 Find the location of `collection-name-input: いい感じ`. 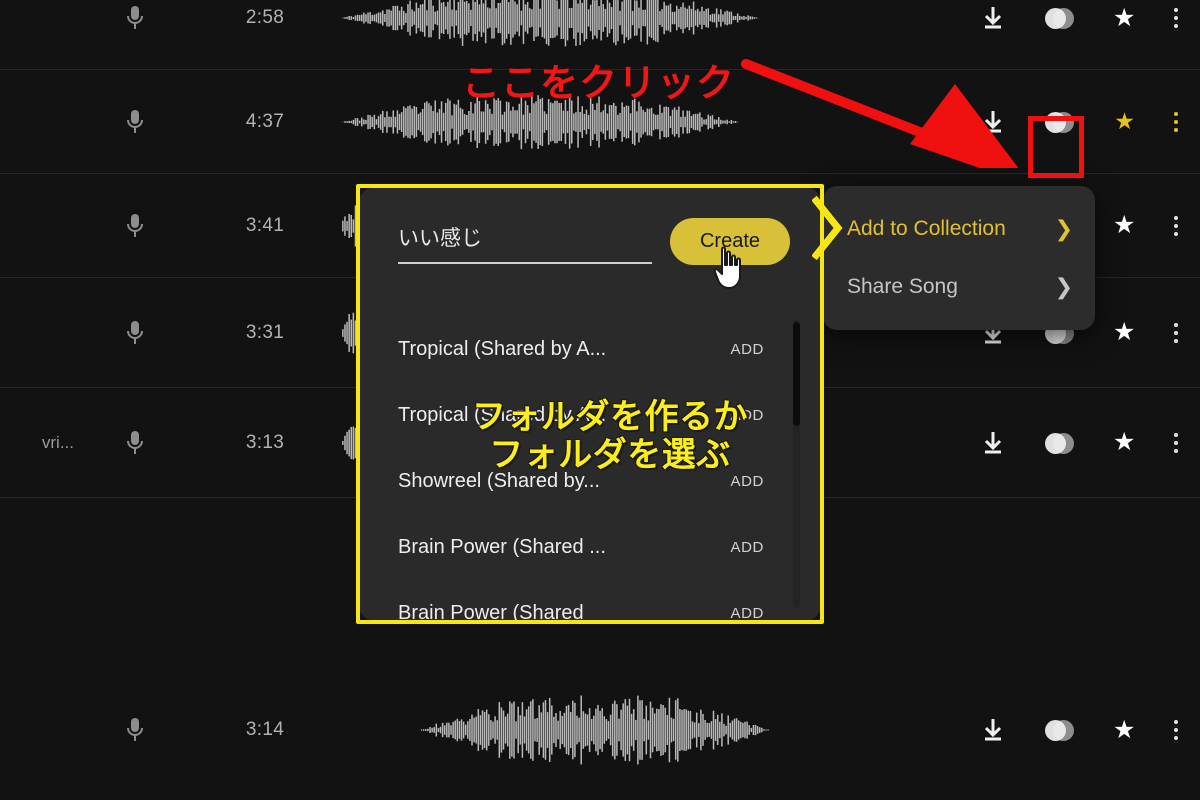

collection-name-input: いい感じ is located at coordinates (525, 241).